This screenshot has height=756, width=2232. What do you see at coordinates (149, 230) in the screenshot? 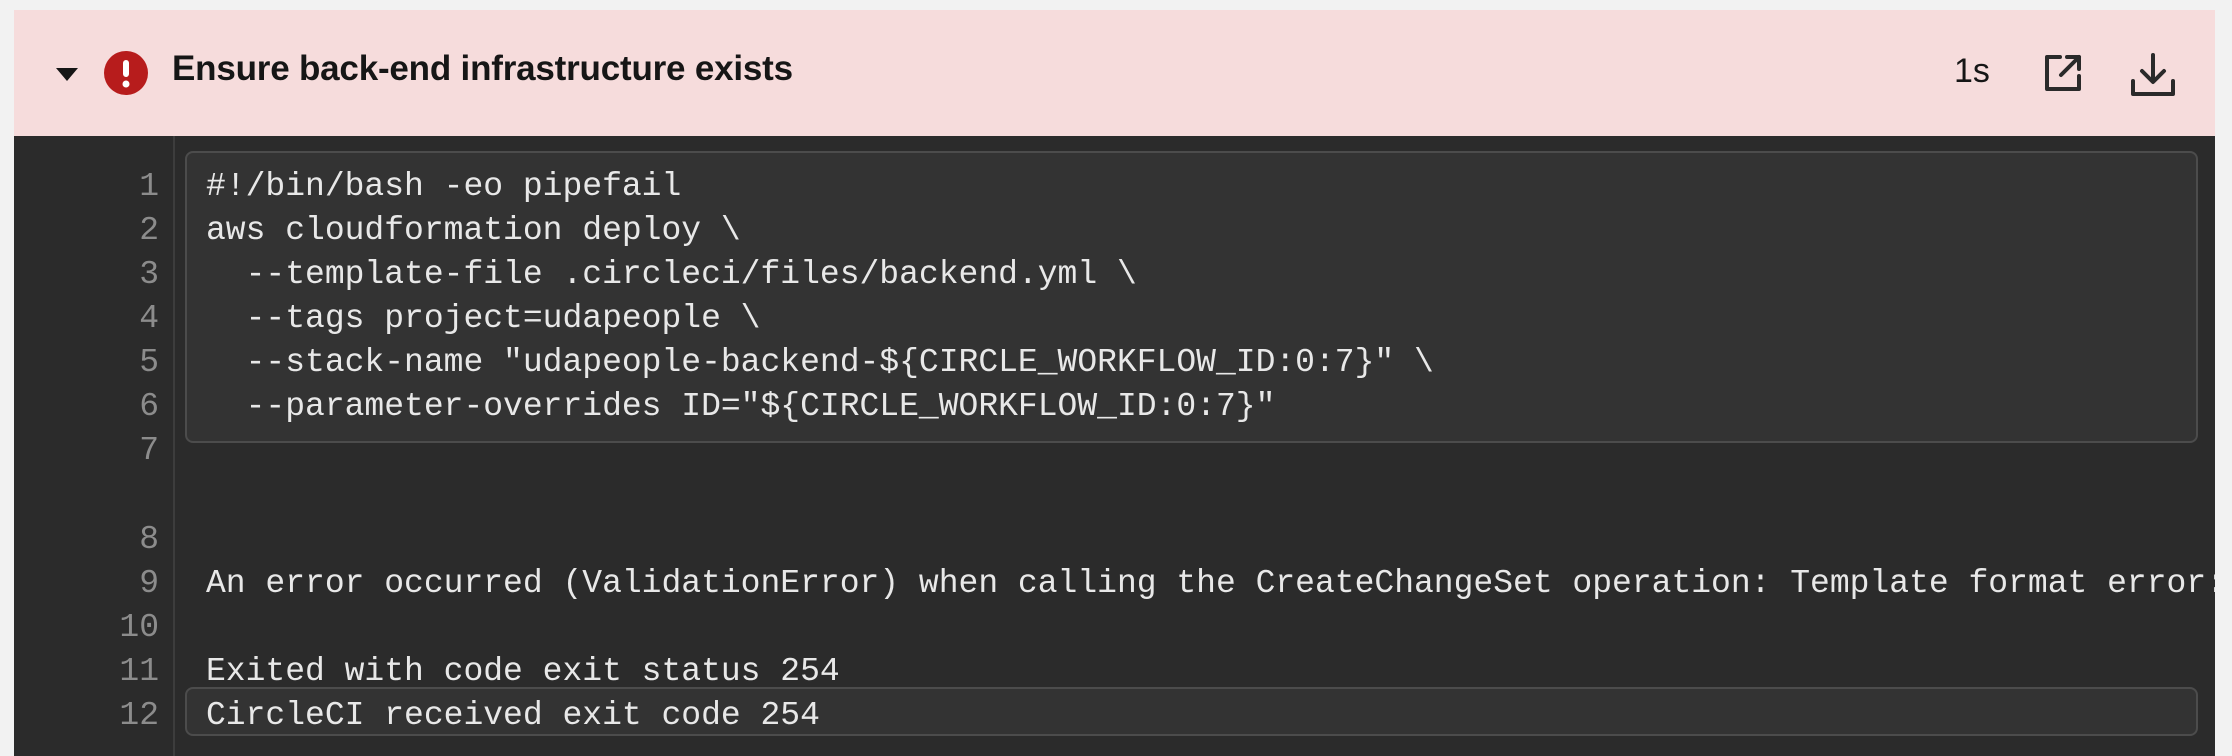
I see `line-number: 2` at bounding box center [149, 230].